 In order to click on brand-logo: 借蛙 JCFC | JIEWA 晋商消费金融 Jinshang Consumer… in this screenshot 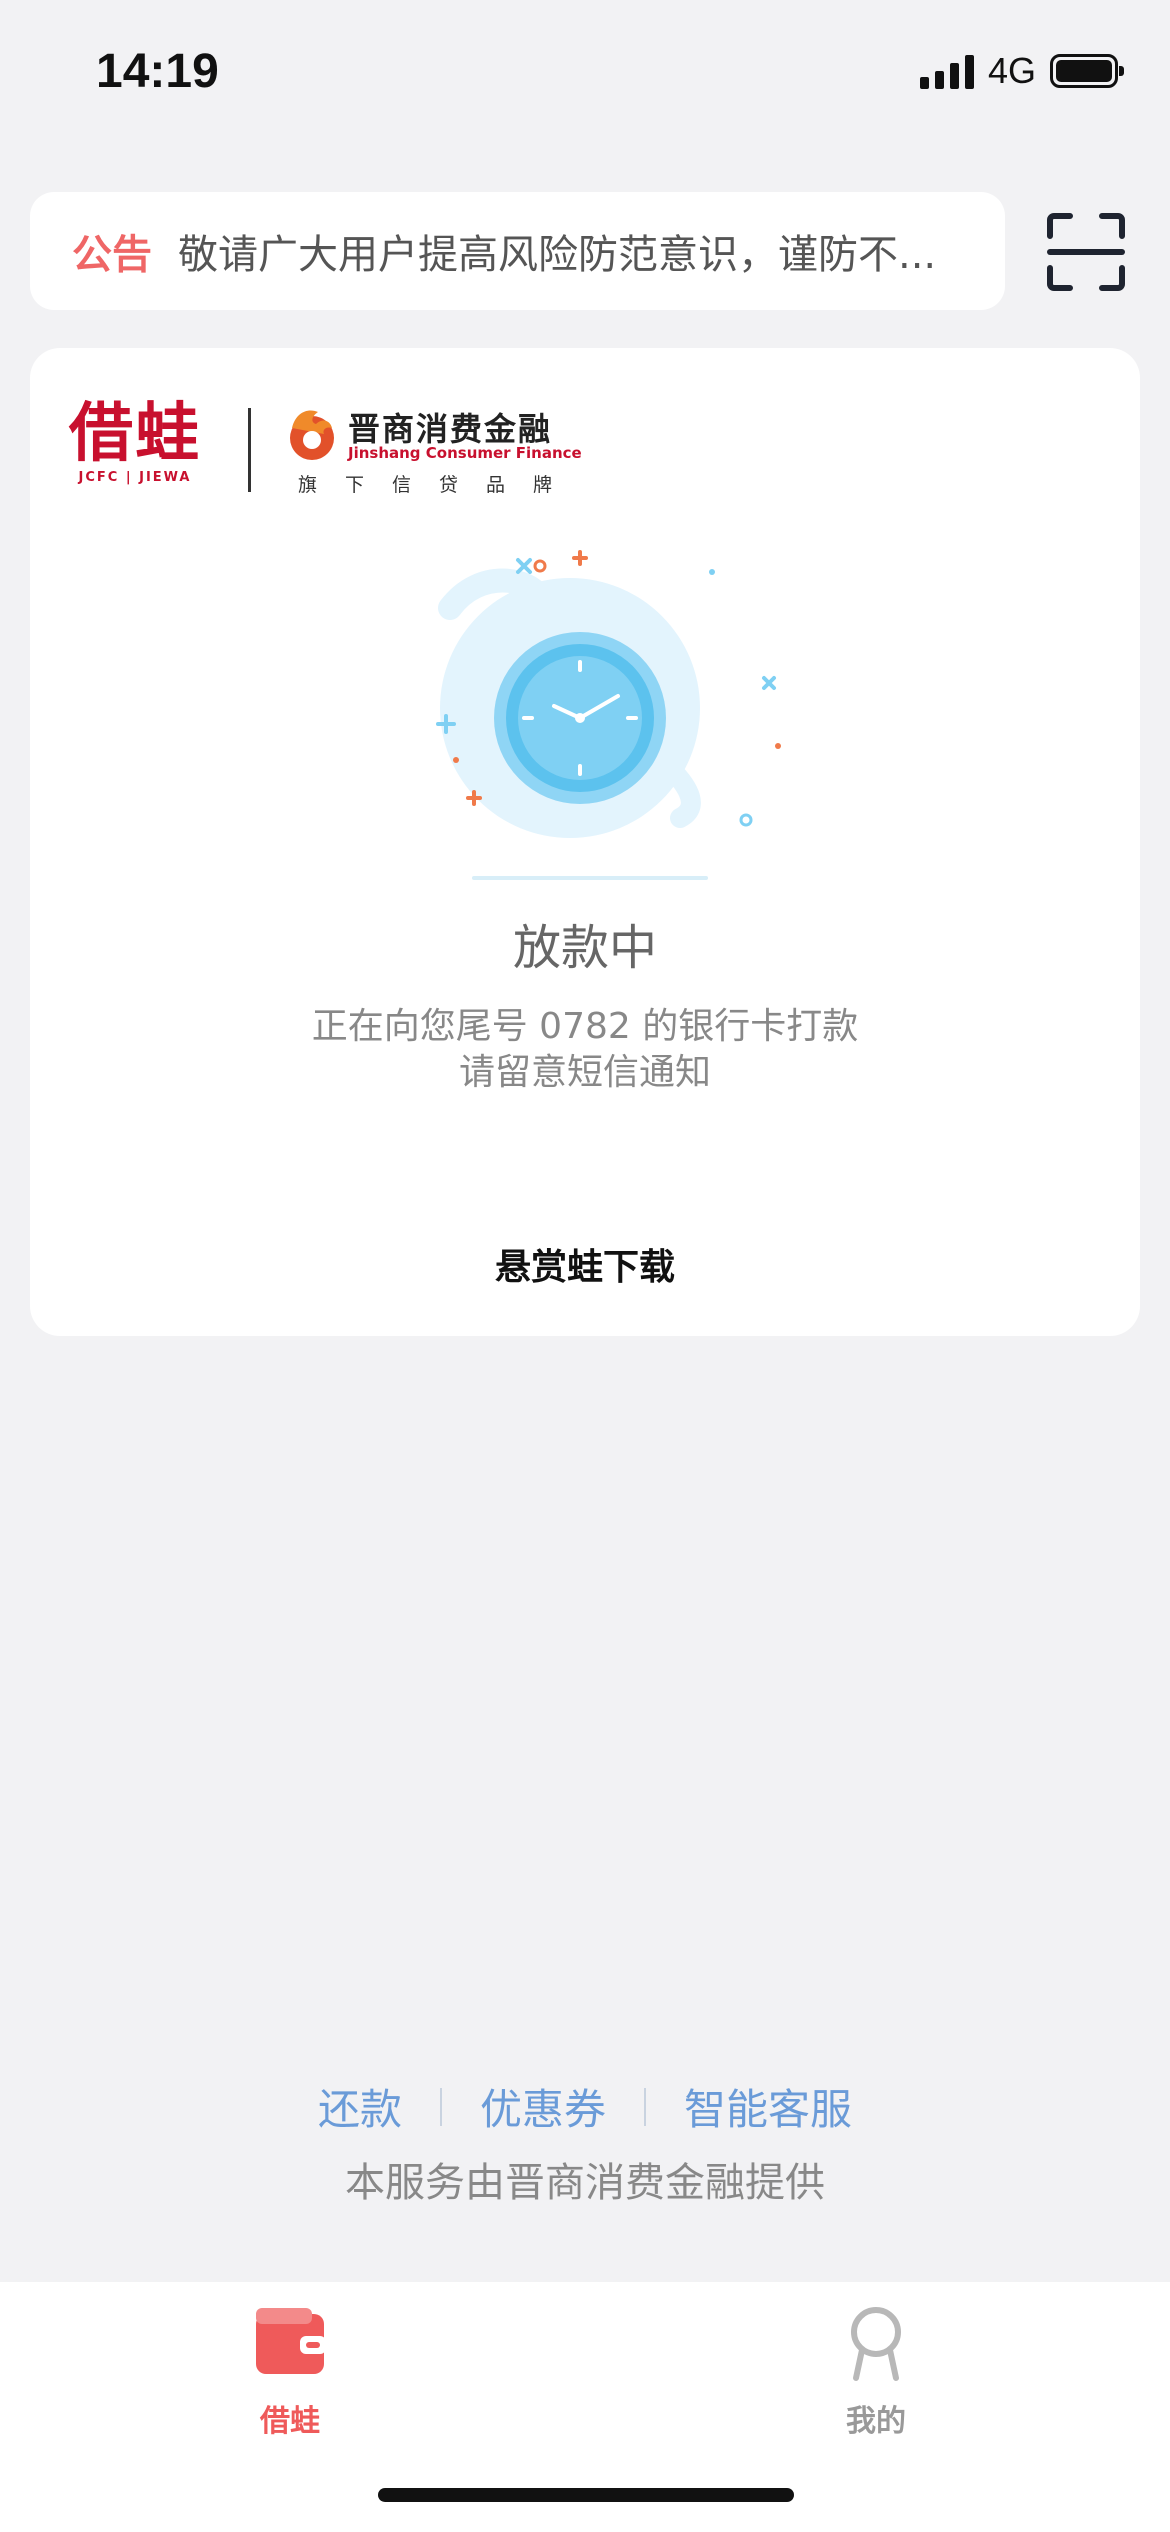, I will do `click(325, 448)`.